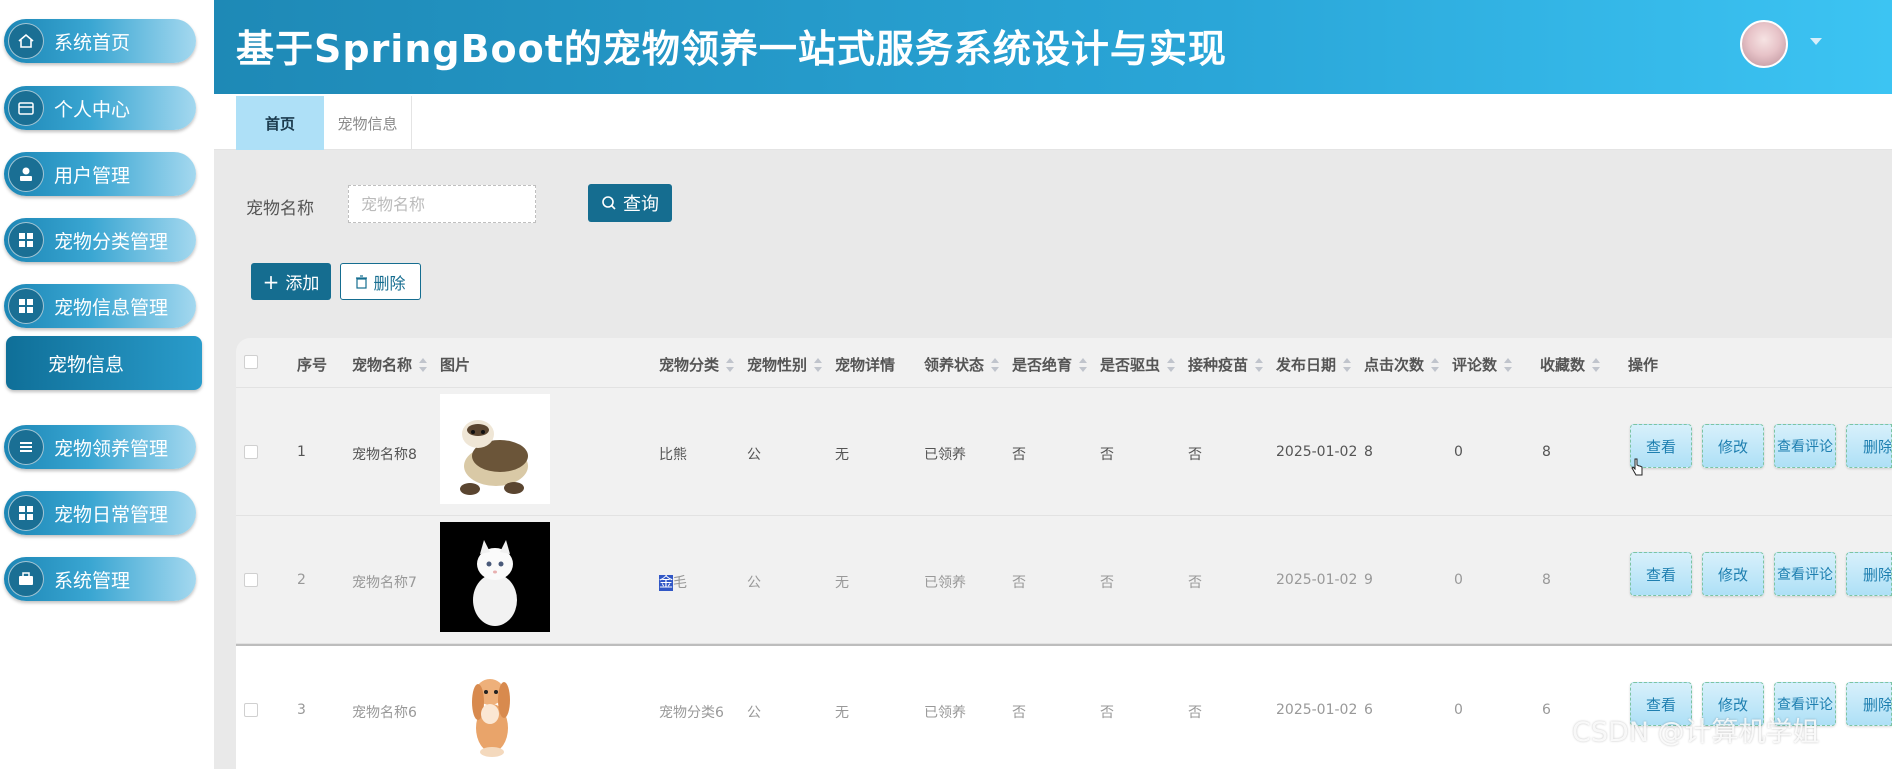  I want to click on sidebar-item-pet-info-management: 宠物信息管理, so click(100, 306).